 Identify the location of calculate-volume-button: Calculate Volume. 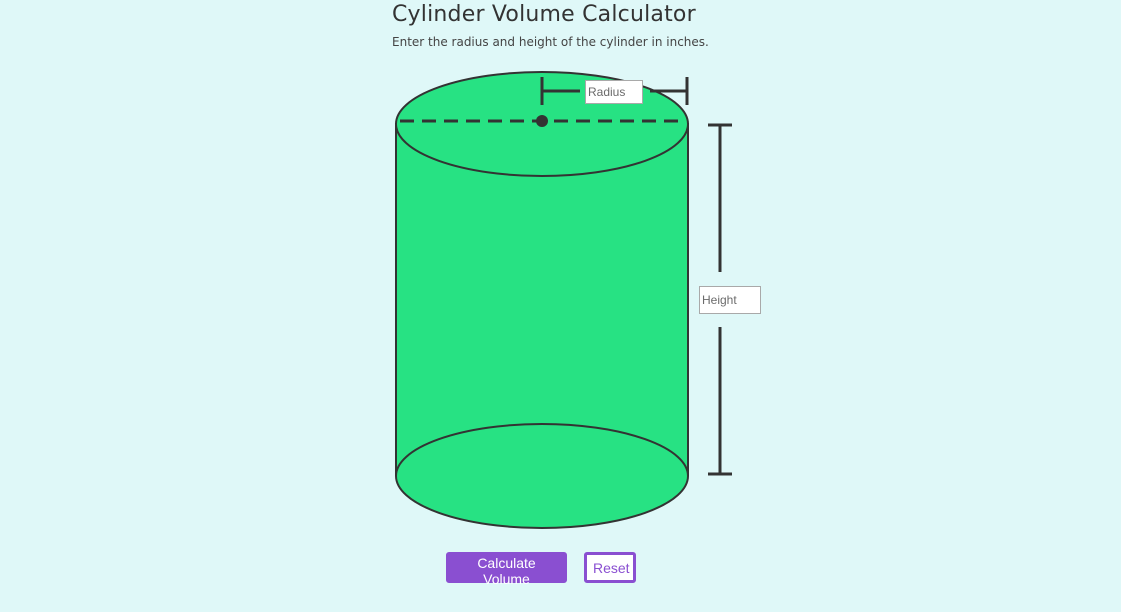
(506, 569).